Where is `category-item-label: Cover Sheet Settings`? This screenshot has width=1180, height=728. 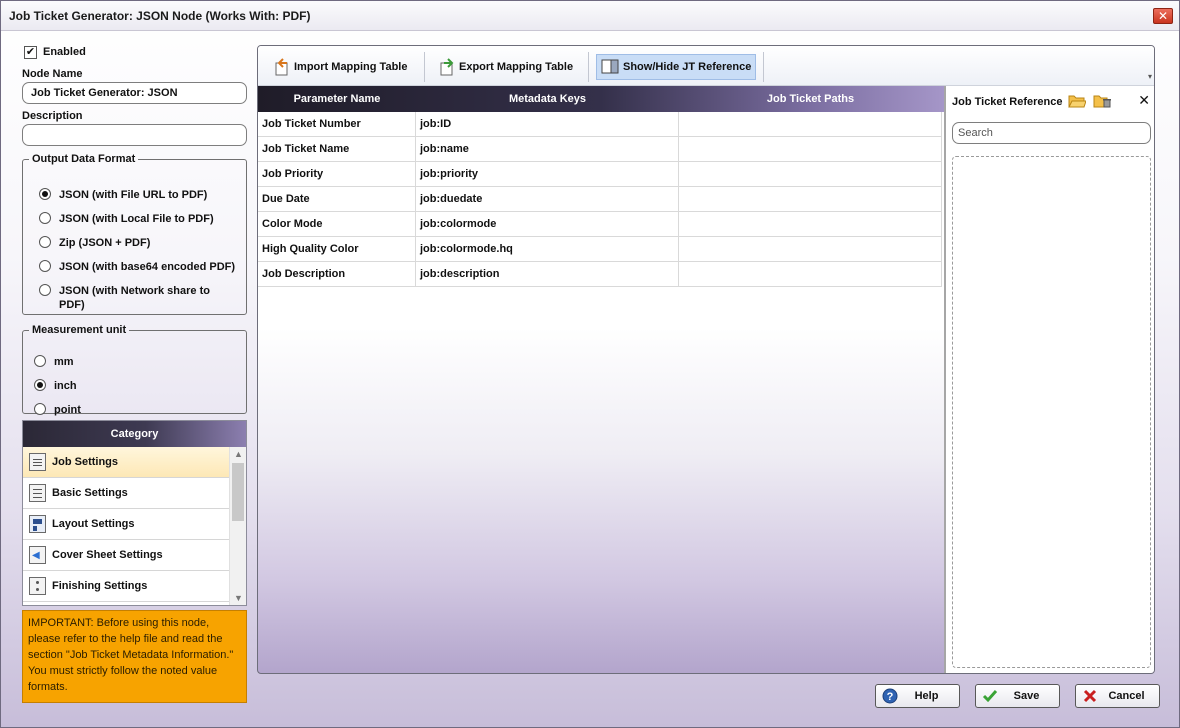
category-item-label: Cover Sheet Settings is located at coordinates (107, 555).